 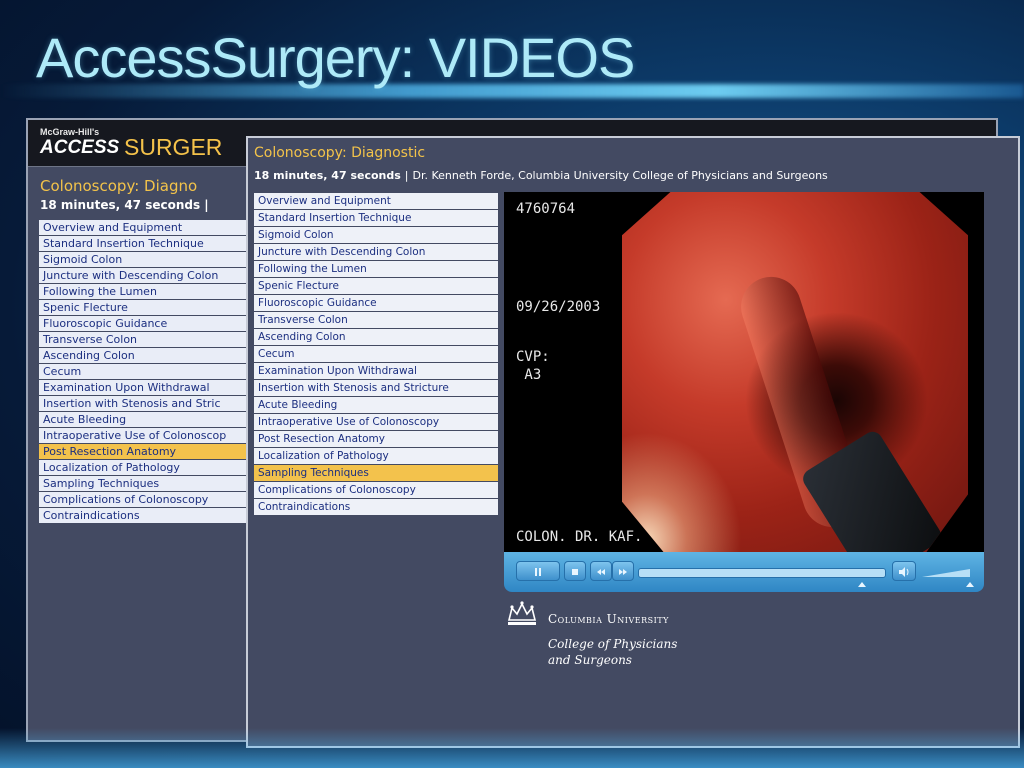 I want to click on pause-icon, so click(x=538, y=571).